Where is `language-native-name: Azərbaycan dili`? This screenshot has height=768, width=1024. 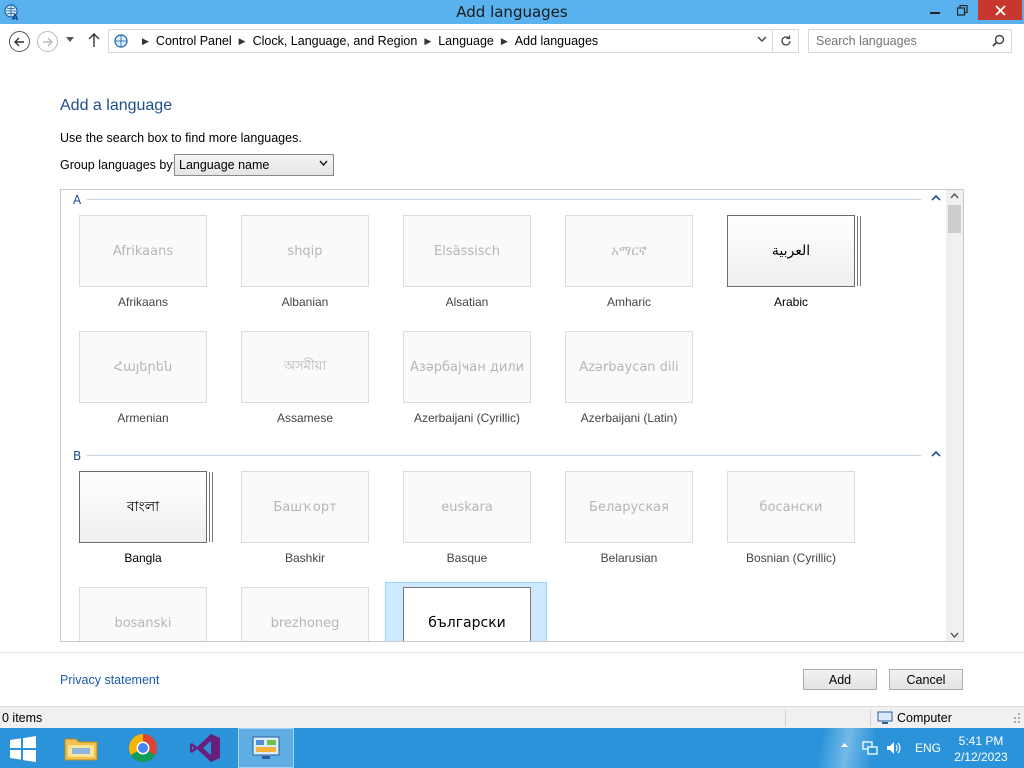
language-native-name: Azərbaycan dili is located at coordinates (629, 367).